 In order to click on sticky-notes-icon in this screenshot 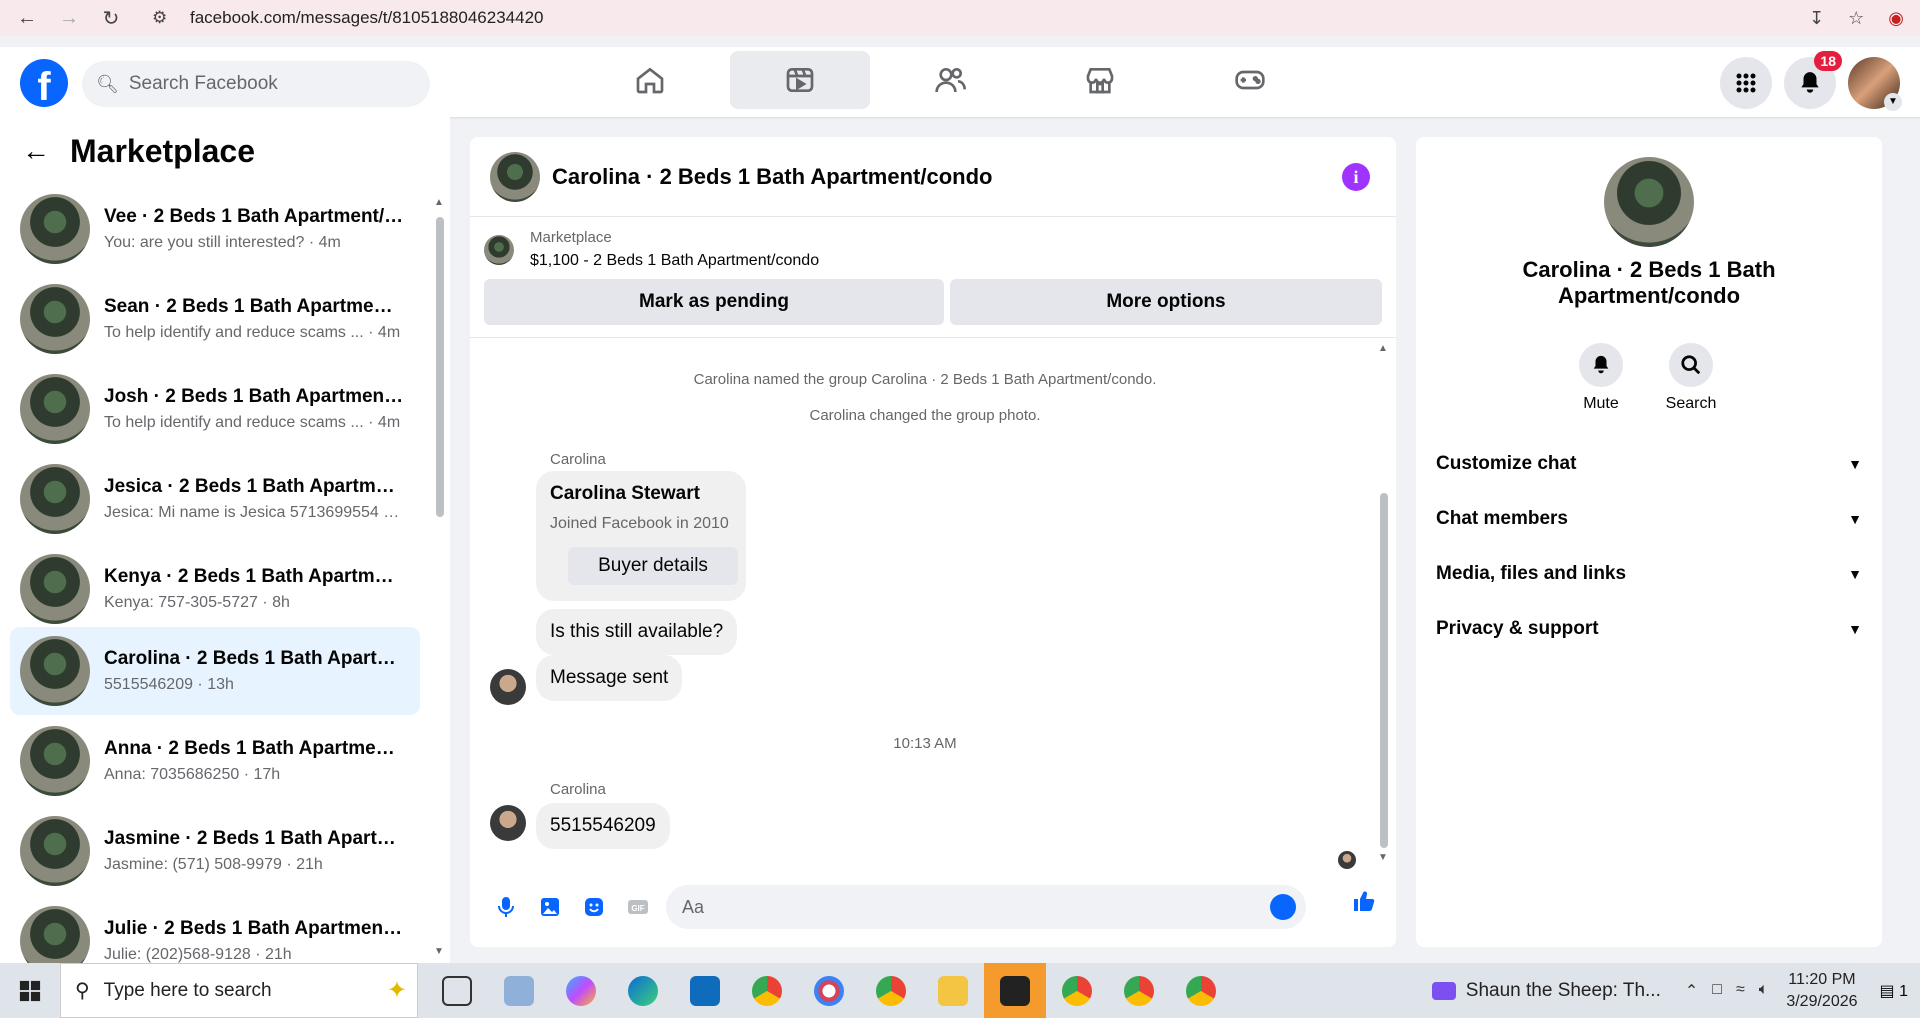, I will do `click(1015, 990)`.